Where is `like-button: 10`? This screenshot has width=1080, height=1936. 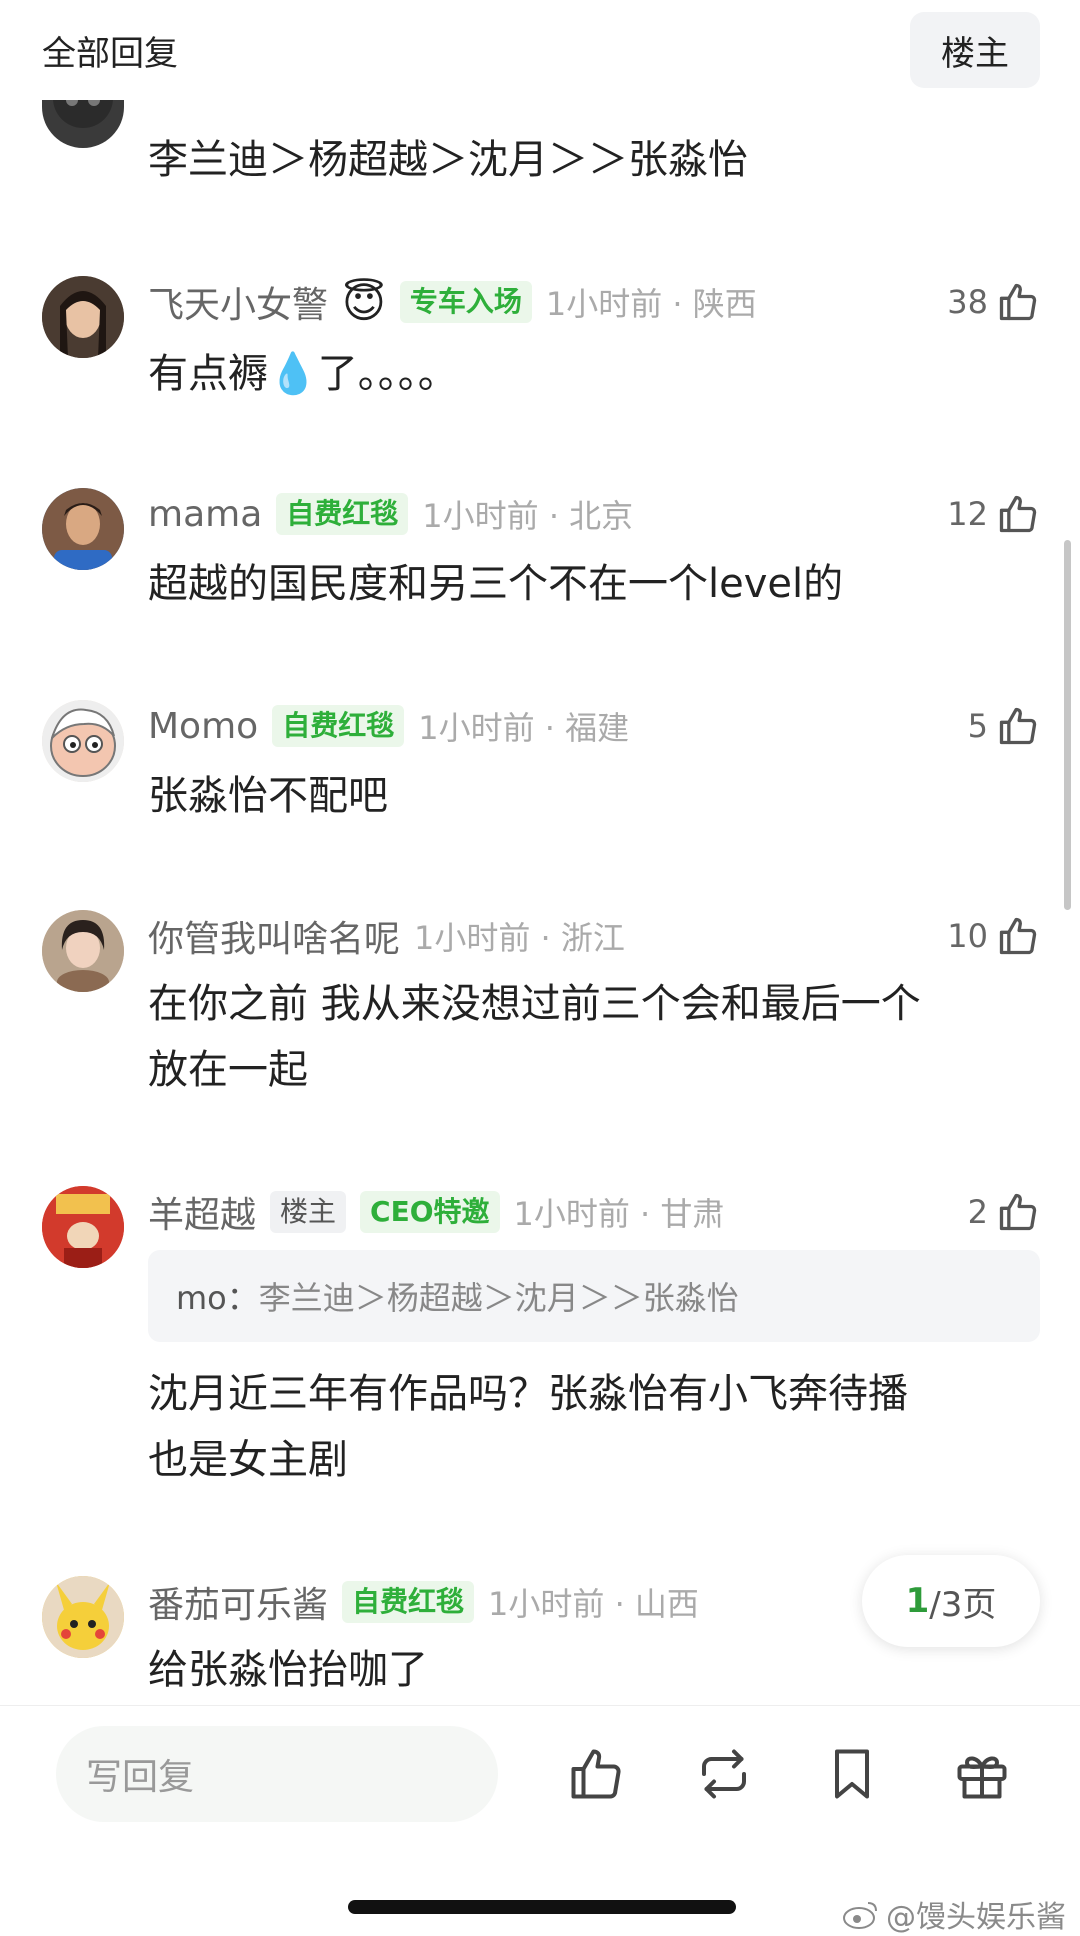
like-button: 10 is located at coordinates (993, 936).